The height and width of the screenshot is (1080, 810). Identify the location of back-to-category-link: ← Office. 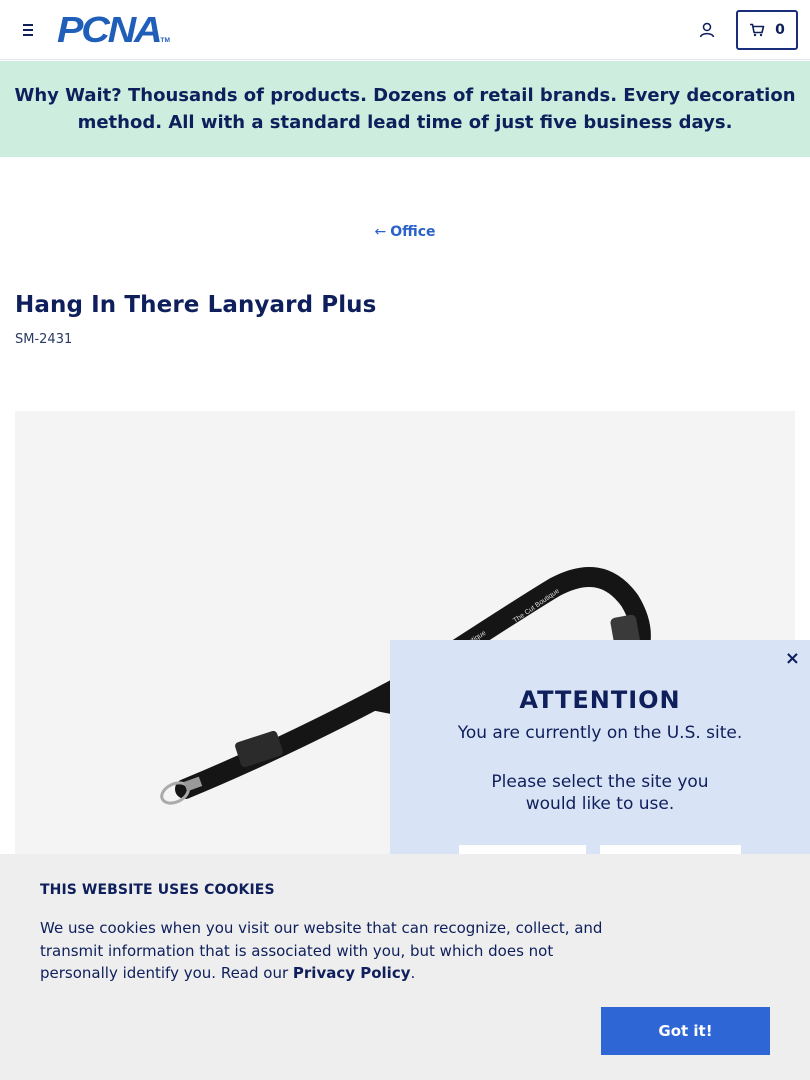
(405, 232).